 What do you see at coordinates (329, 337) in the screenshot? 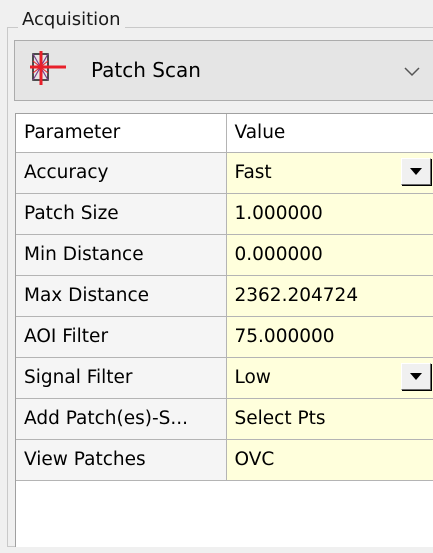
I see `value-aoi-filter: 75.000000` at bounding box center [329, 337].